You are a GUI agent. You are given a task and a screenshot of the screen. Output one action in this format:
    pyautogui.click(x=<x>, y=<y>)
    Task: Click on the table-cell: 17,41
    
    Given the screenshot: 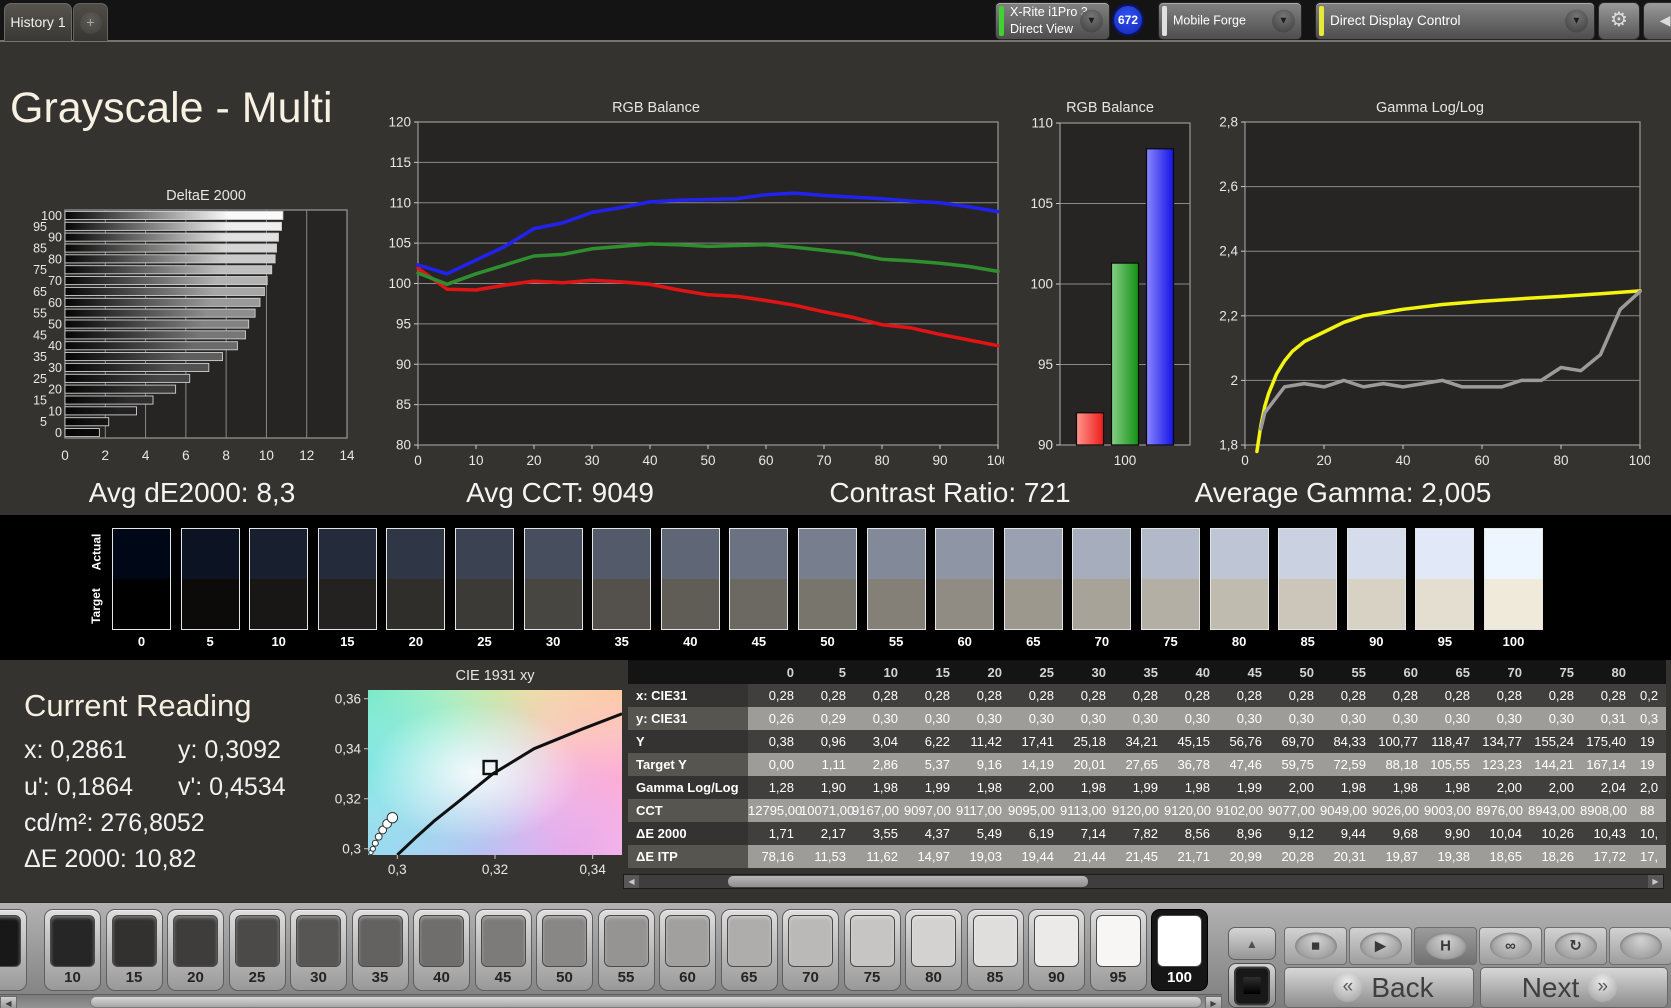 What is the action you would take?
    pyautogui.click(x=1037, y=741)
    